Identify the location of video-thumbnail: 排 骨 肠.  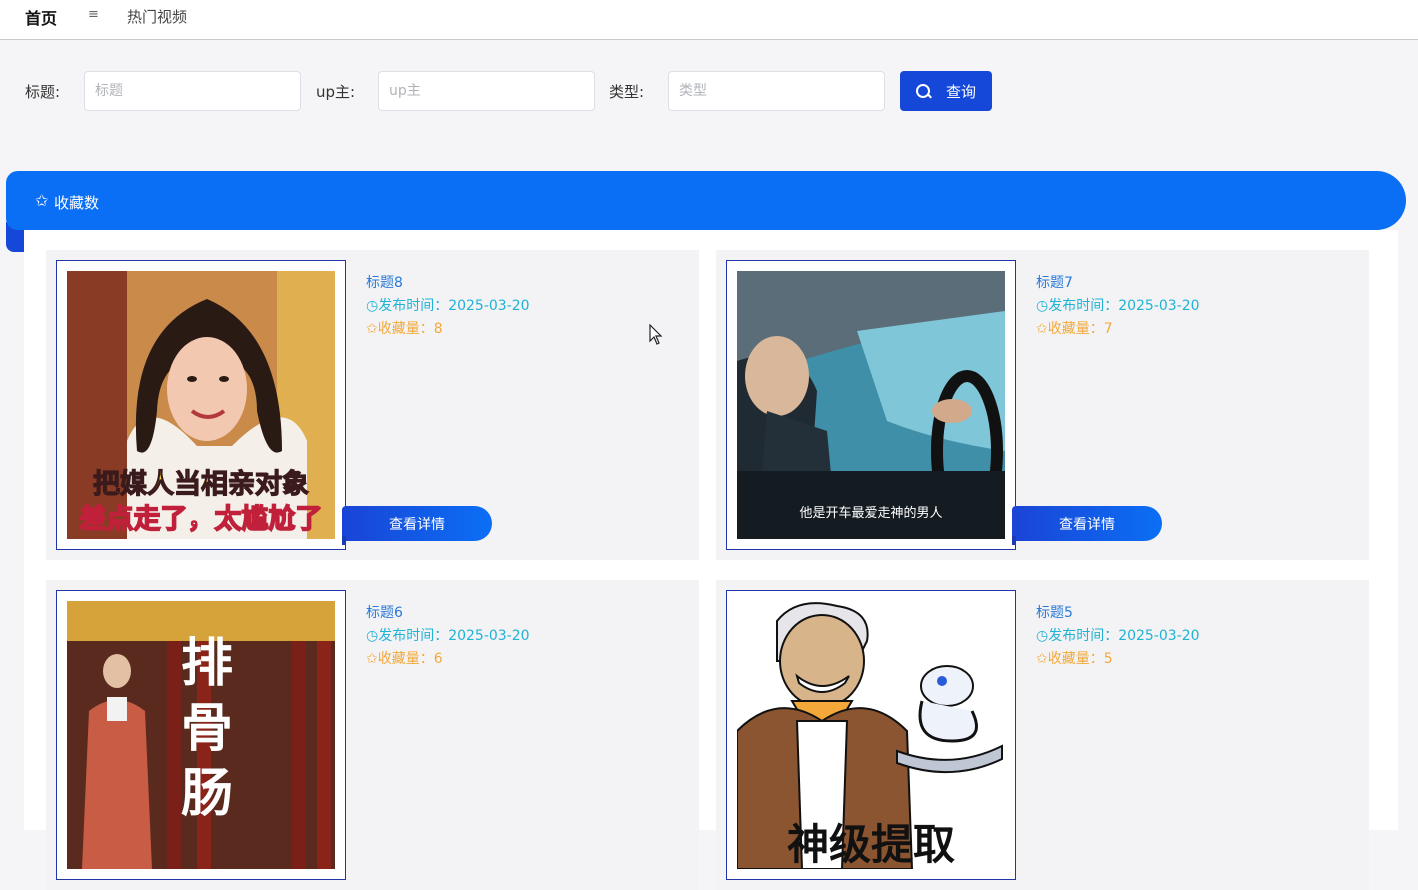
(201, 735).